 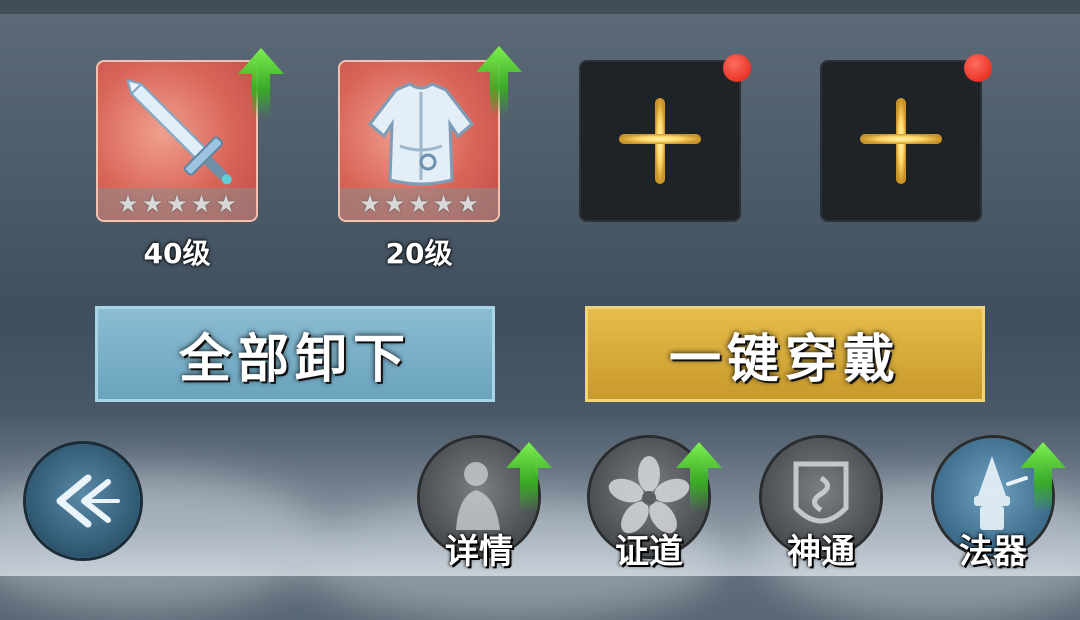 I want to click on equipment-level: 20级, so click(x=419, y=253).